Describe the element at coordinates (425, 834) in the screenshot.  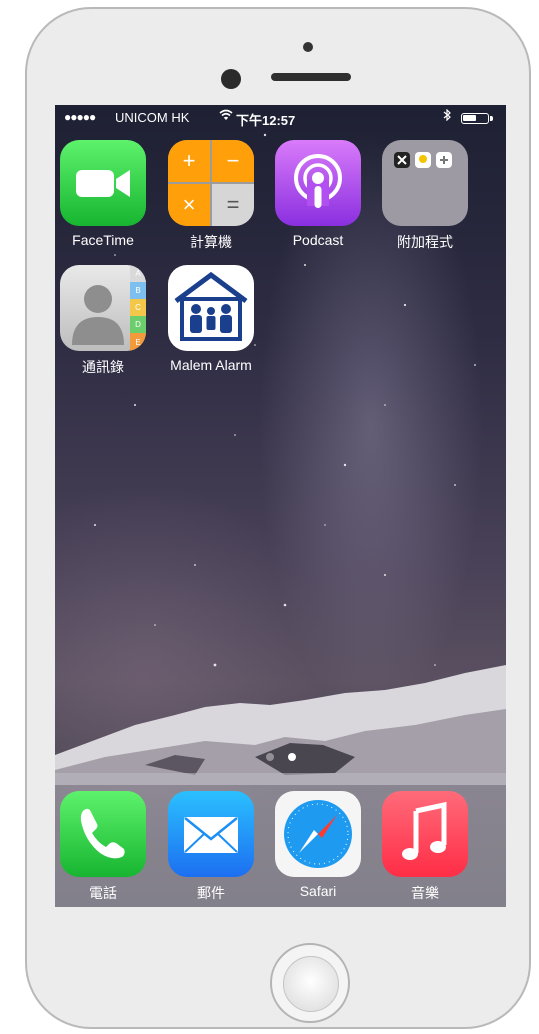
I see `music-note-icon` at that location.